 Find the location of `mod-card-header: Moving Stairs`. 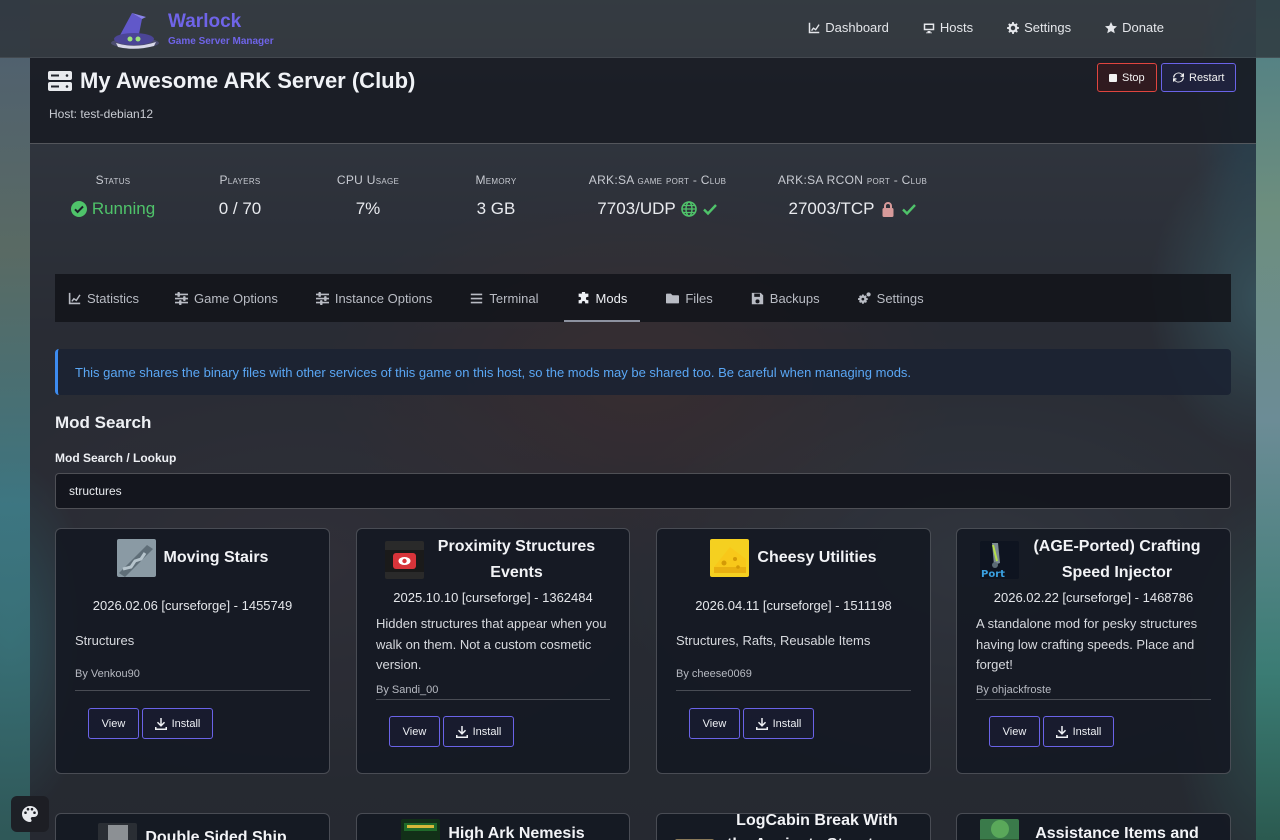

mod-card-header: Moving Stairs is located at coordinates (192, 558).